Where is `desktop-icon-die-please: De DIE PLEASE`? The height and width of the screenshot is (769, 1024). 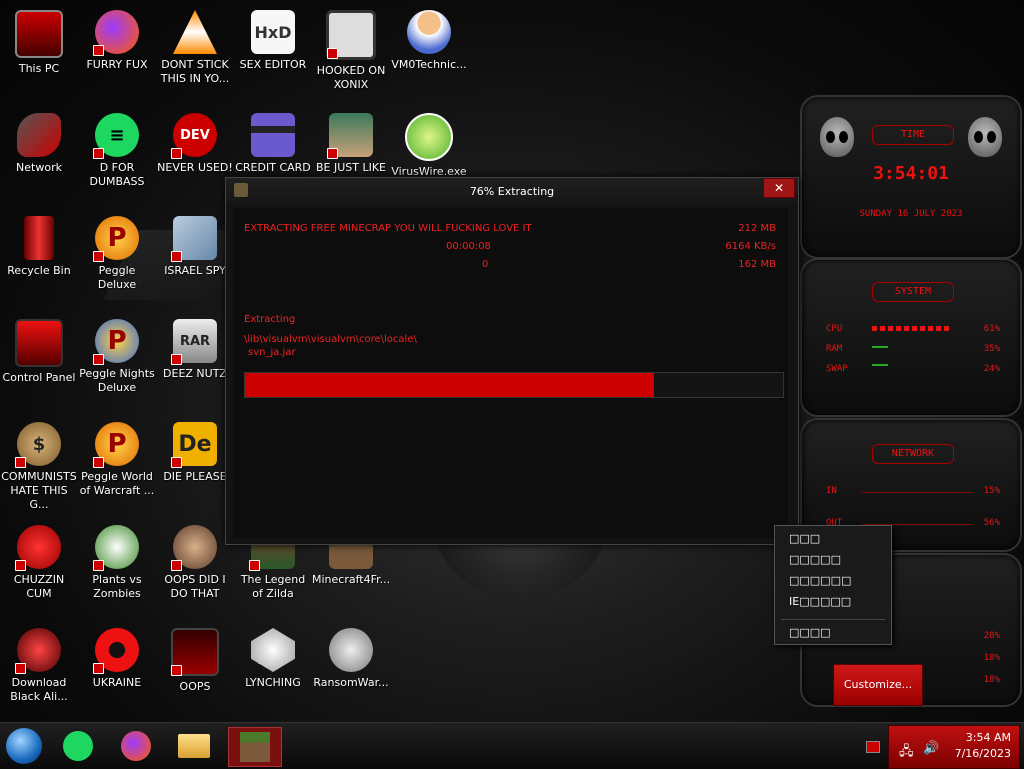
desktop-icon-die-please: De DIE PLEASE is located at coordinates (195, 466).